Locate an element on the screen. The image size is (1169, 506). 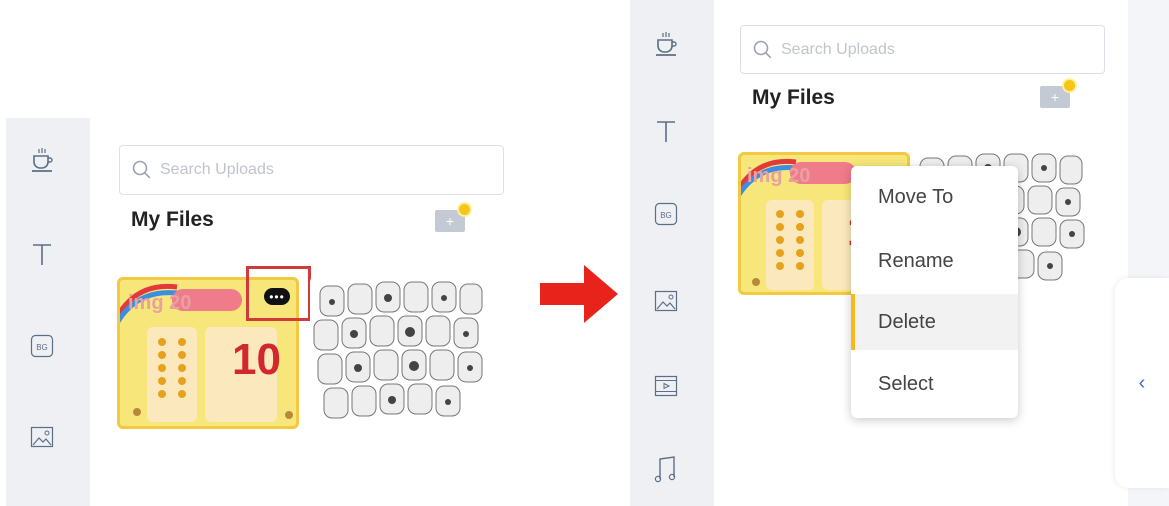
left-tool-rail: BG is located at coordinates (48, 312).